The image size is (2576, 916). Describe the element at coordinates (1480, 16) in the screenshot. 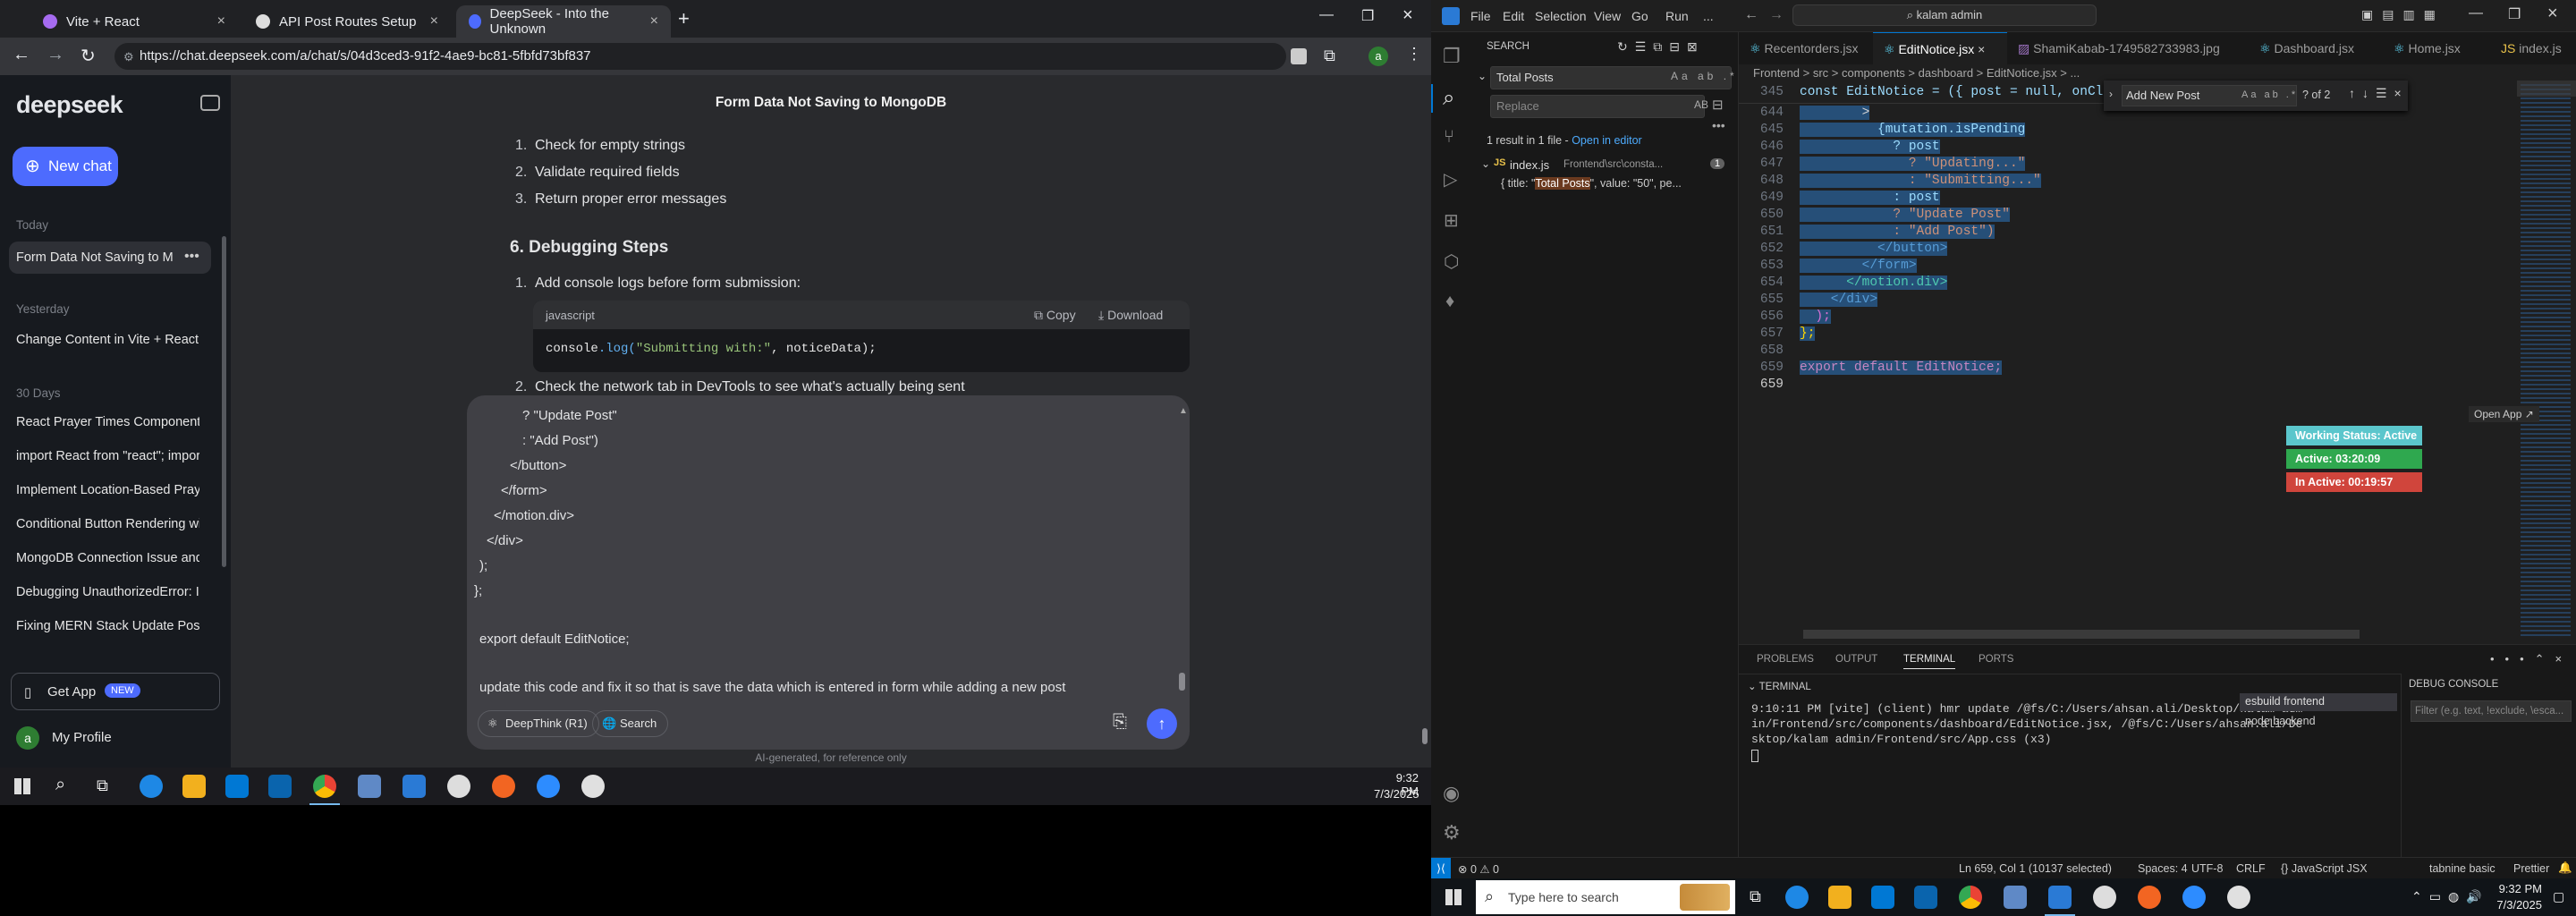

I see `menu-file: File` at that location.